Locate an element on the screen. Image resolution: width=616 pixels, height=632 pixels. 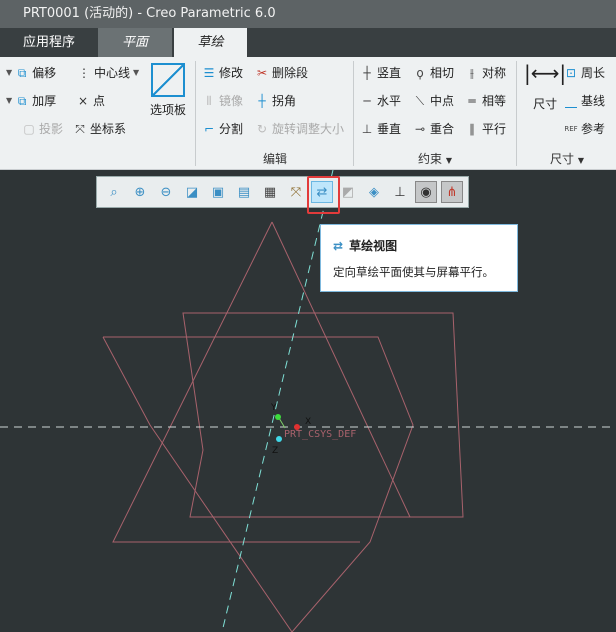
chevron-down-icon: ▼ is located at coordinates (136, 72).